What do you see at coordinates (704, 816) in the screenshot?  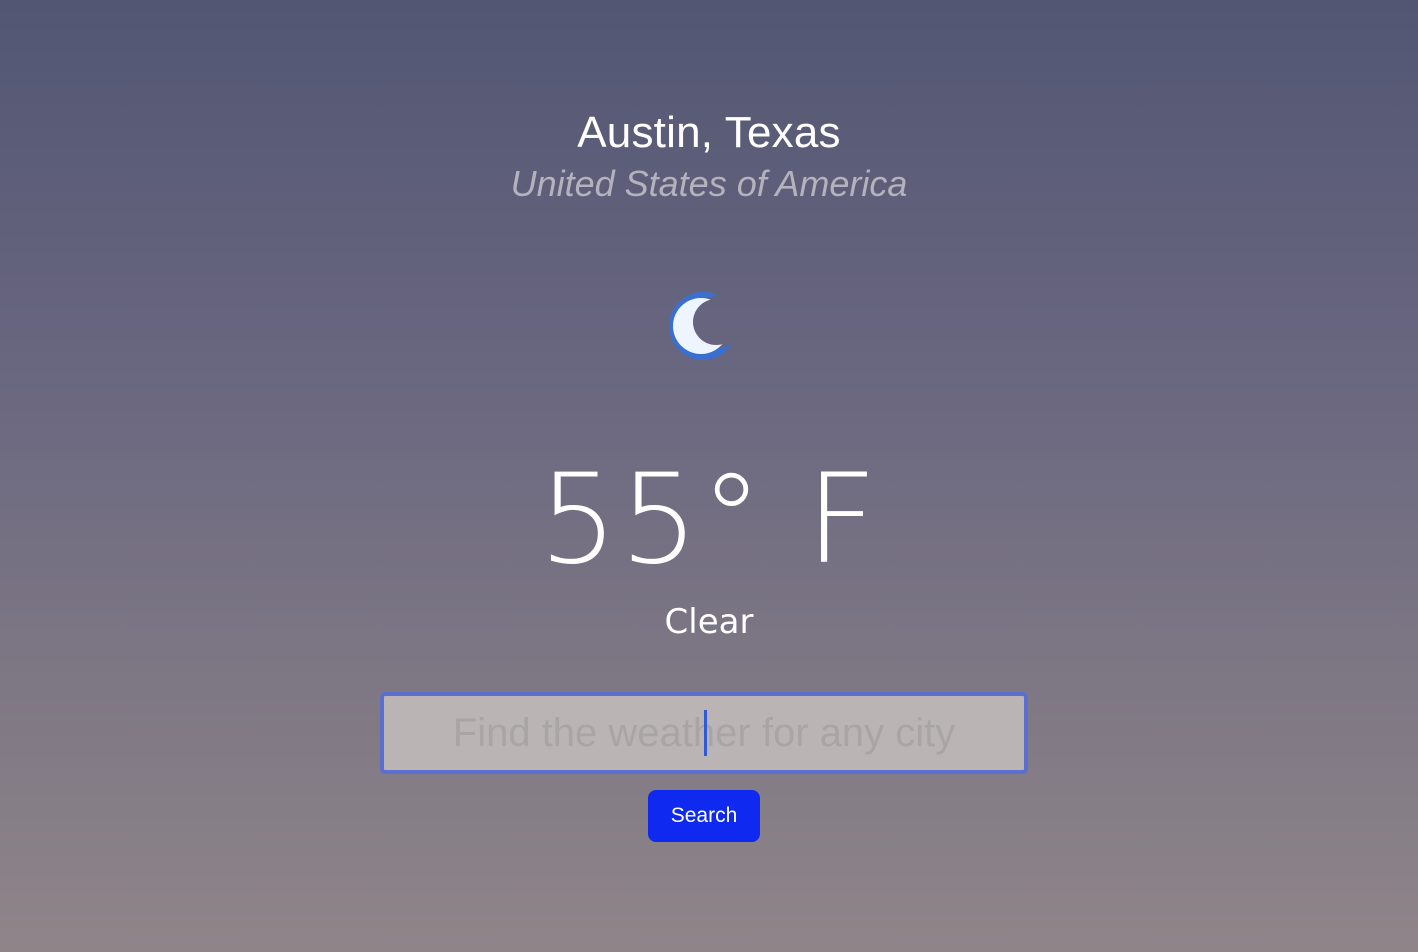 I see `search-button: Search` at bounding box center [704, 816].